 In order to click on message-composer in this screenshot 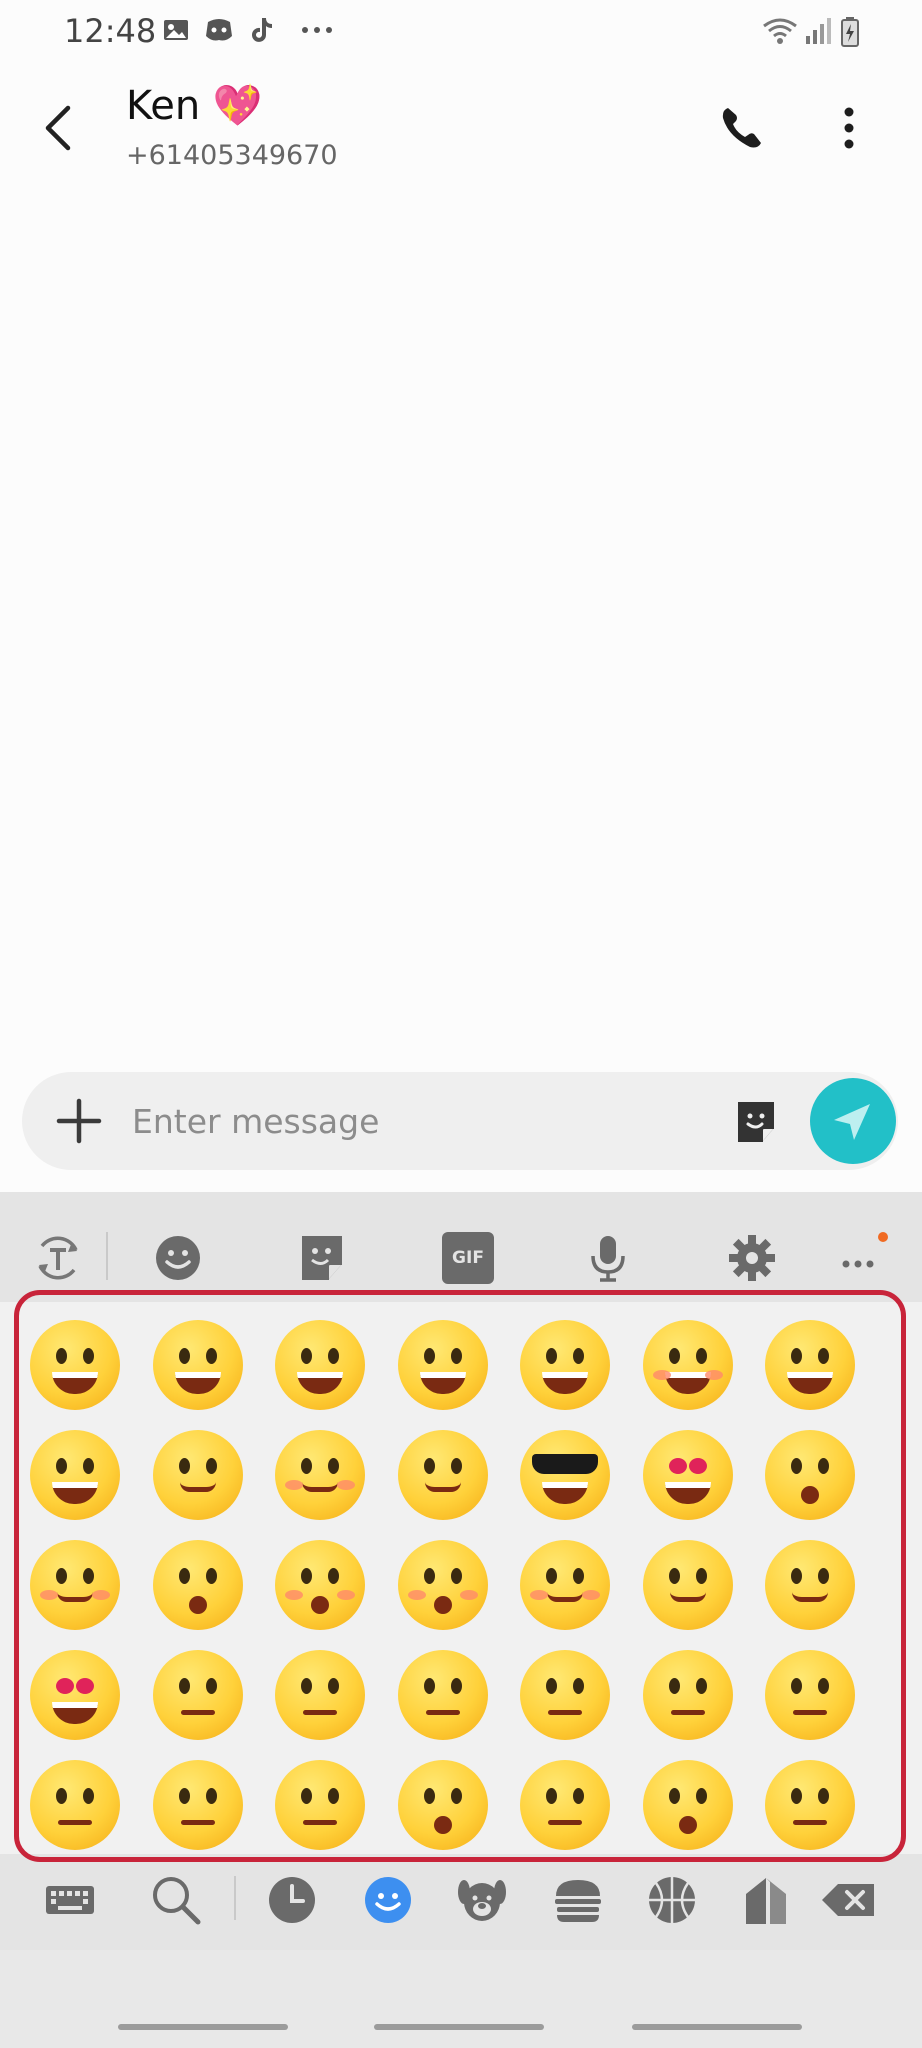, I will do `click(460, 1121)`.